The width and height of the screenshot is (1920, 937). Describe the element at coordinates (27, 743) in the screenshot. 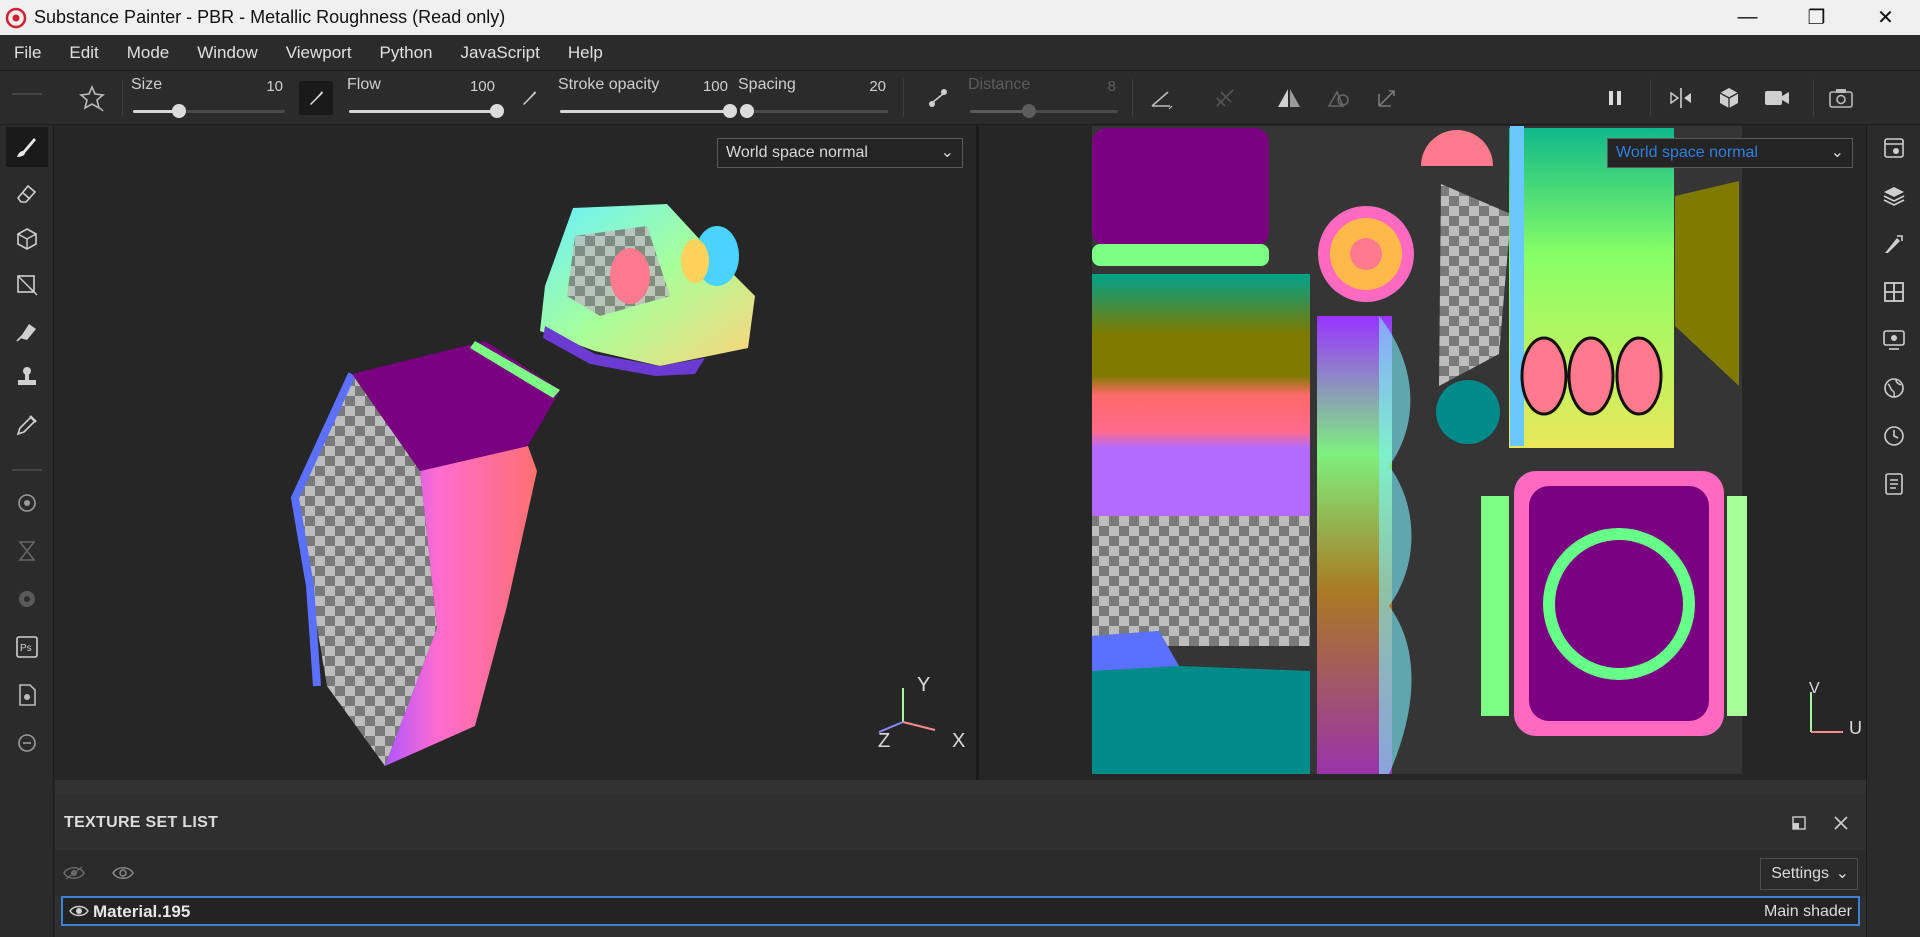

I see `substance-plugin-icon` at that location.